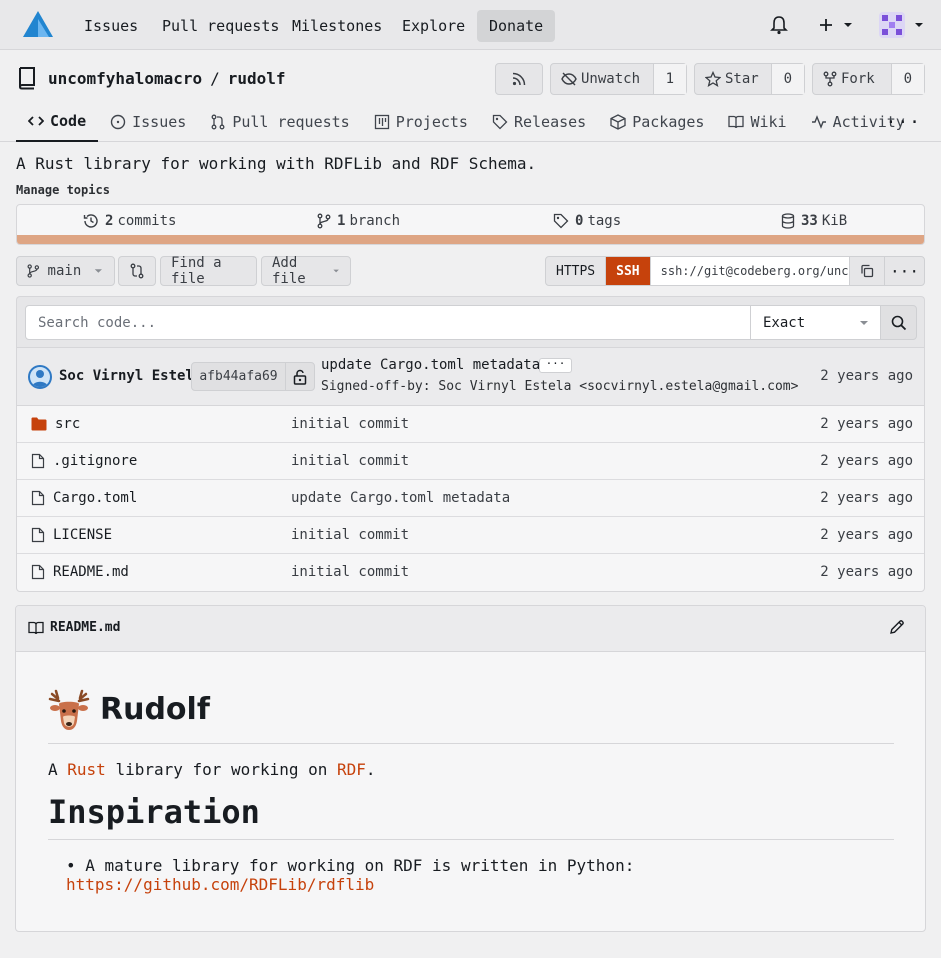  Describe the element at coordinates (470, 535) in the screenshot. I see `table-row: LICENSE initial commit 2 years ago` at that location.